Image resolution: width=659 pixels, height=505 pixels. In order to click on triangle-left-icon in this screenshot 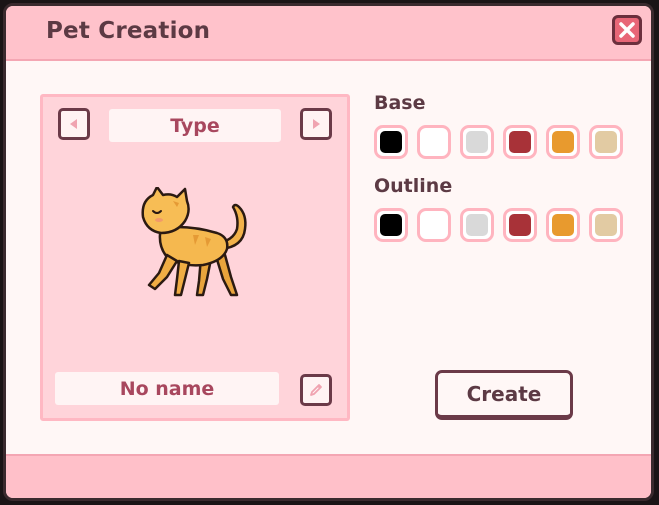, I will do `click(73, 124)`.